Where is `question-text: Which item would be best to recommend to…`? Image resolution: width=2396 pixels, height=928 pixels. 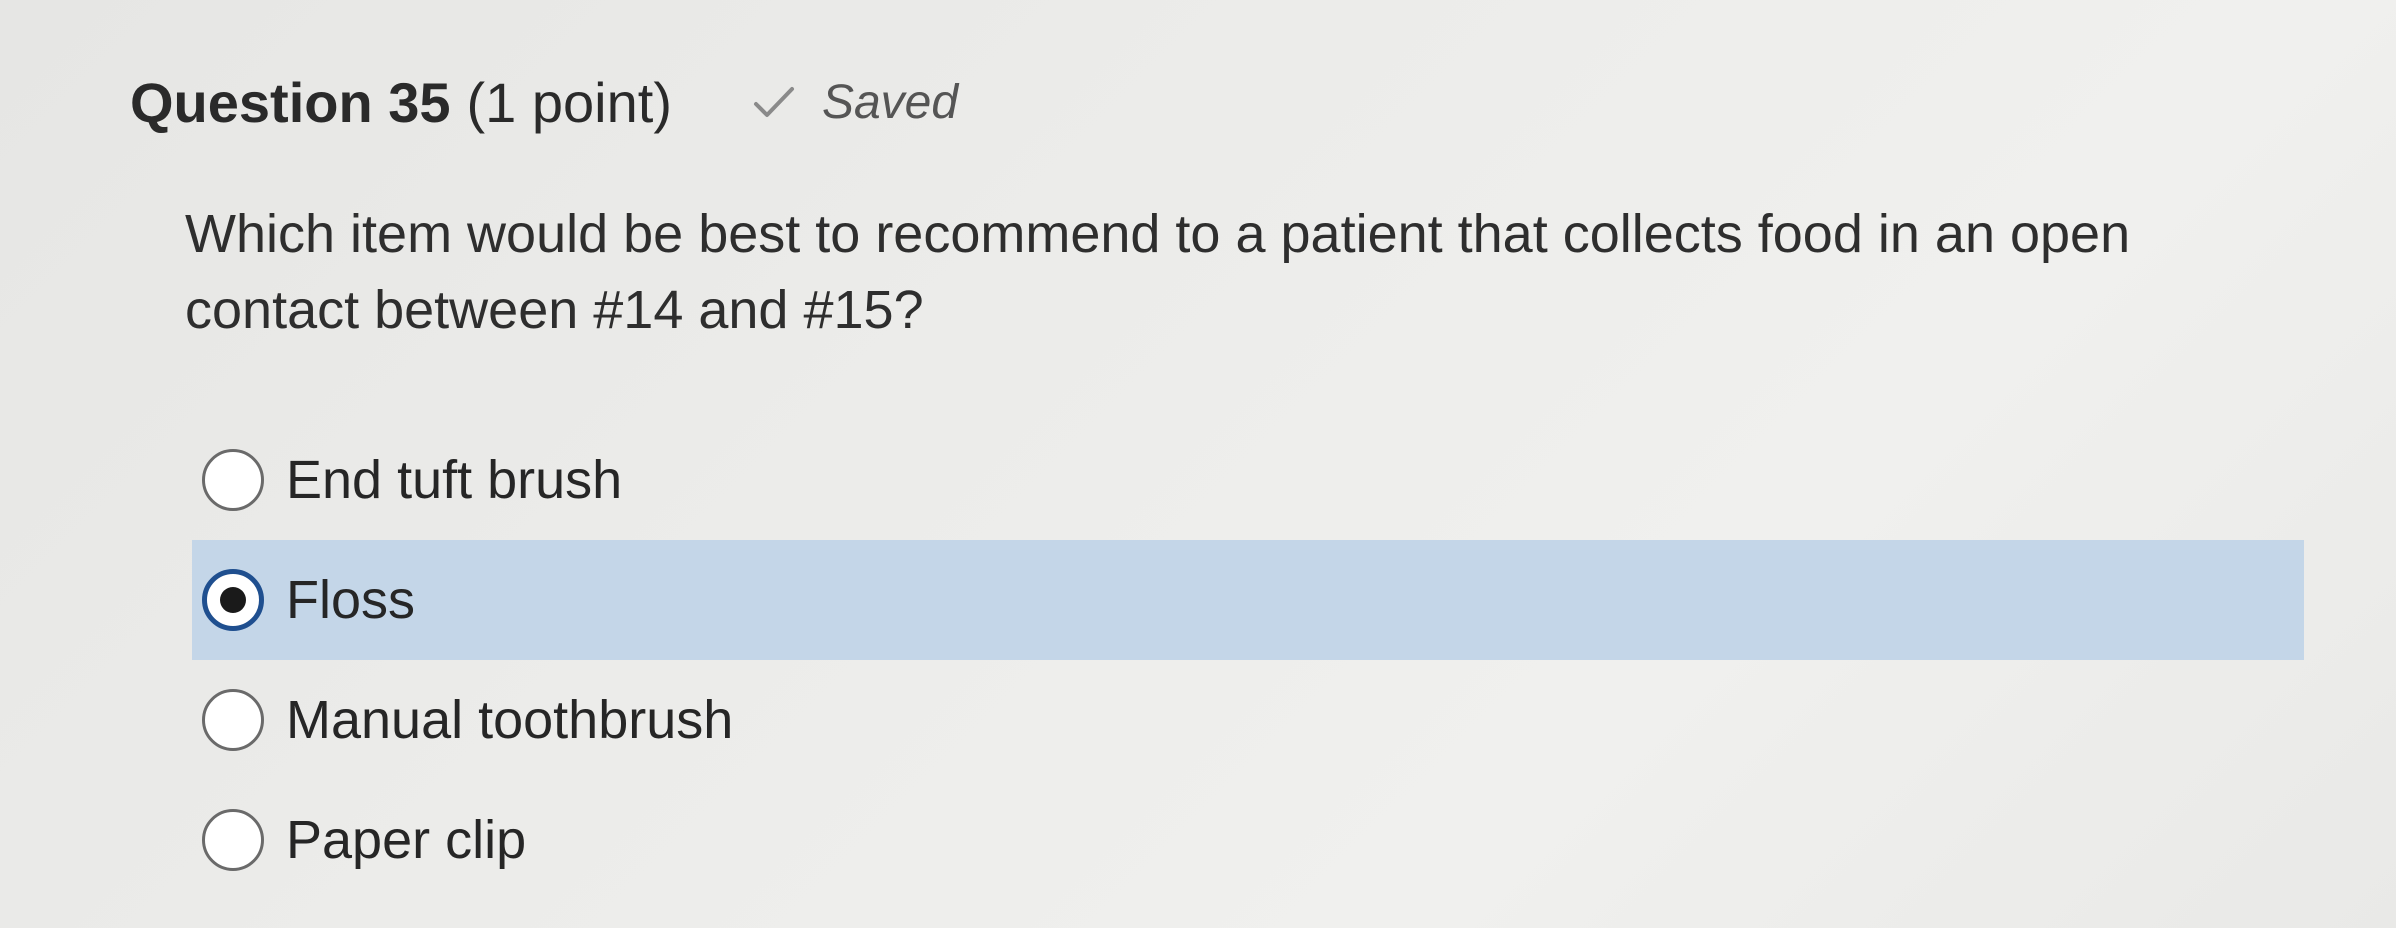
question-text: Which item would be best to recommend to… is located at coordinates (1158, 272).